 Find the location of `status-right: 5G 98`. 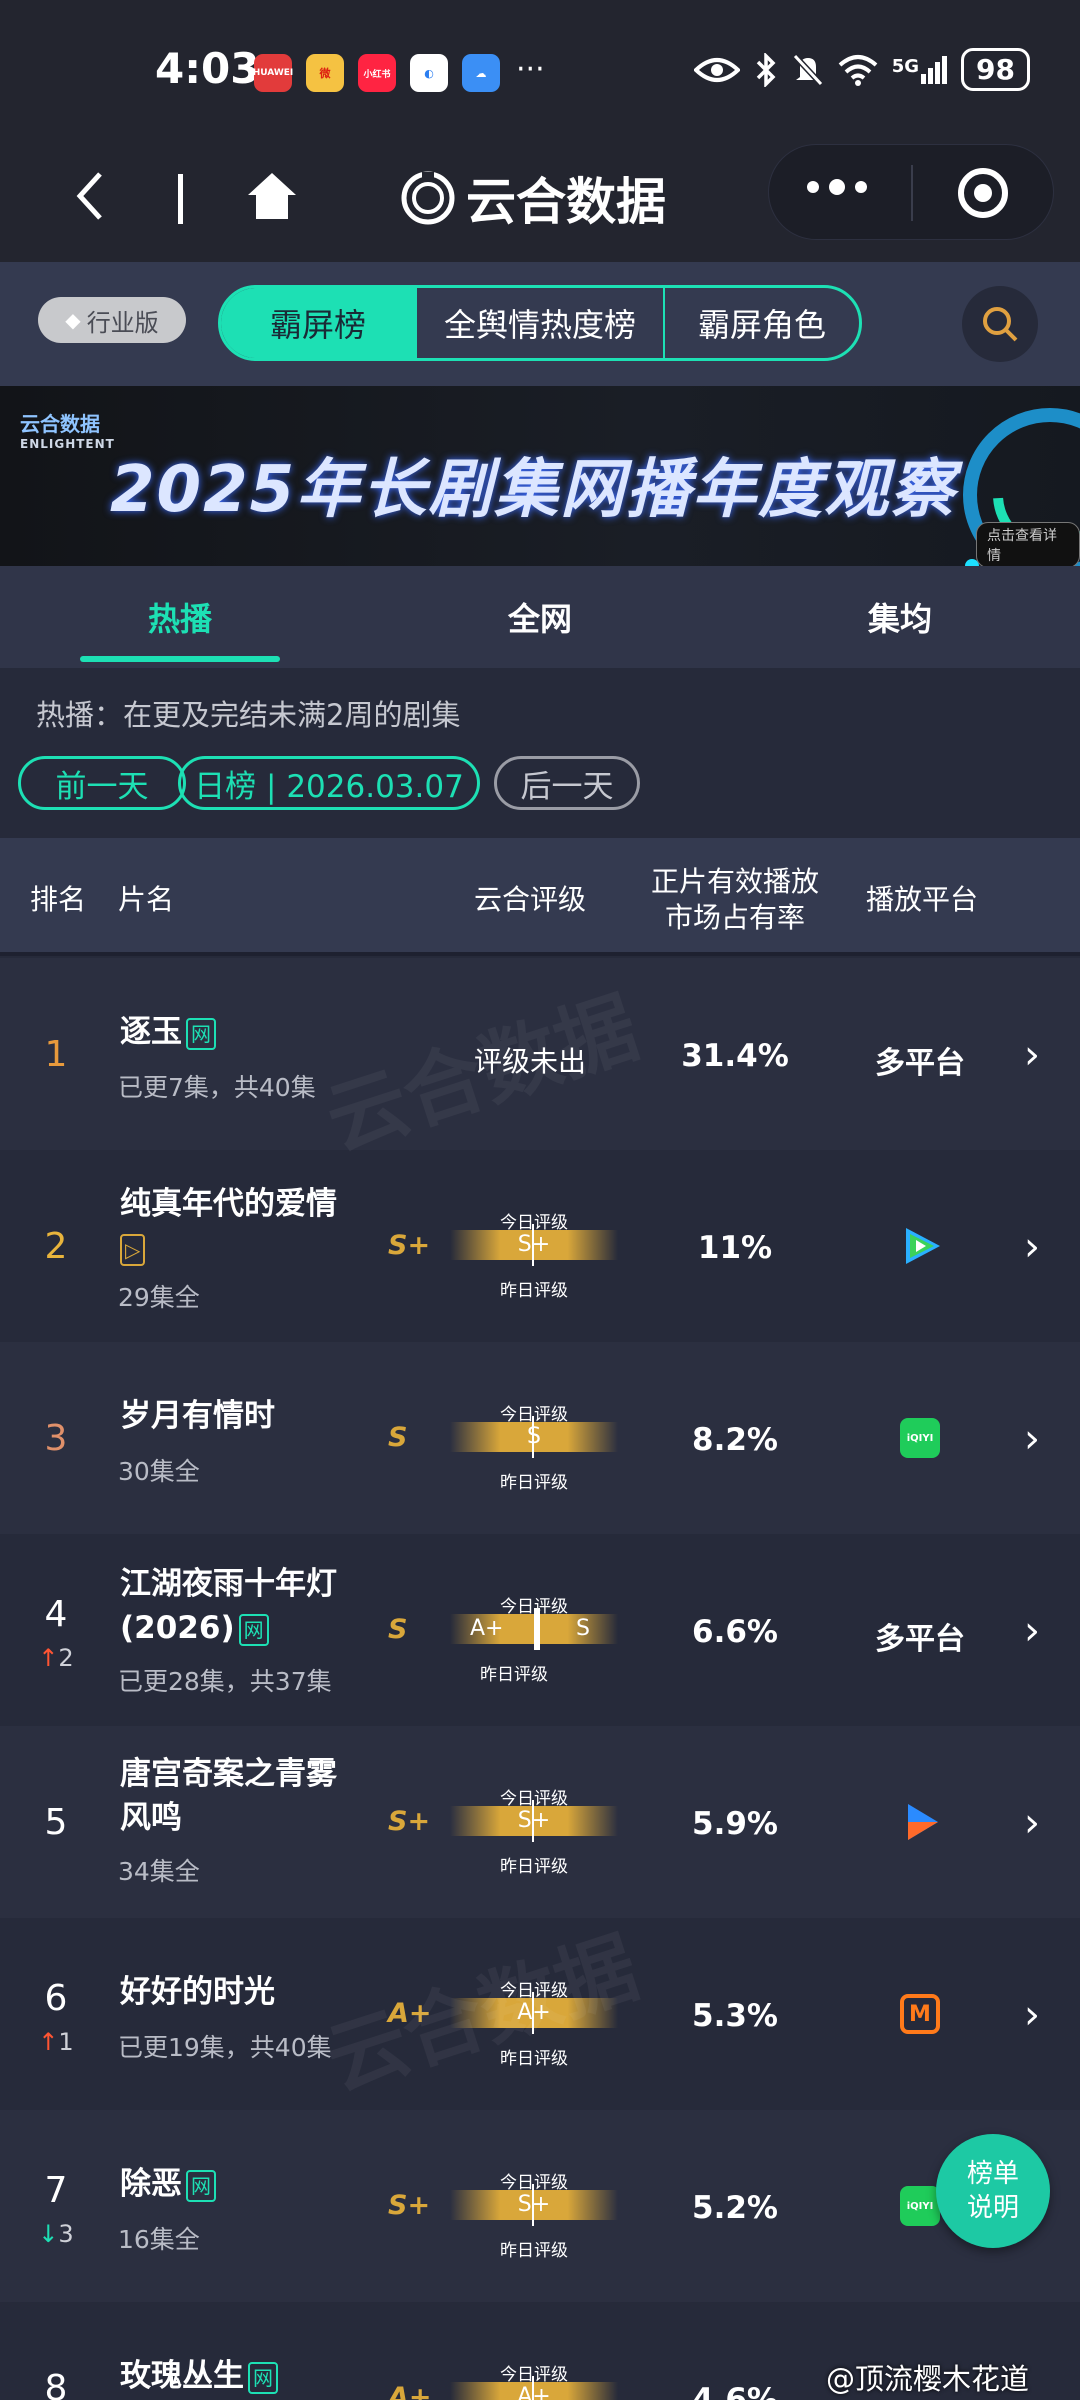

status-right: 5G 98 is located at coordinates (861, 69).